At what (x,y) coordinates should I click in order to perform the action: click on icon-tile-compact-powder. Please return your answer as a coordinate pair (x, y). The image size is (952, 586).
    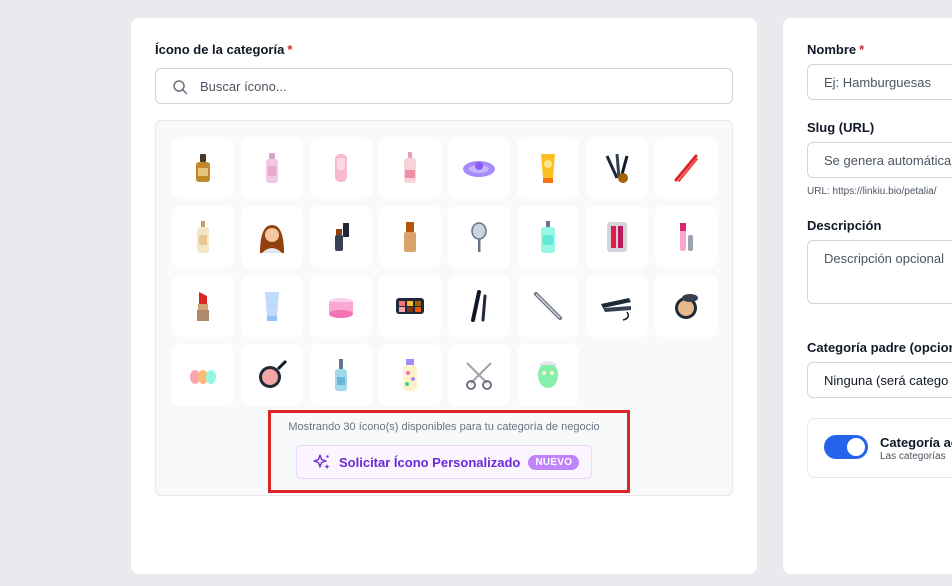
    Looking at the image, I should click on (686, 306).